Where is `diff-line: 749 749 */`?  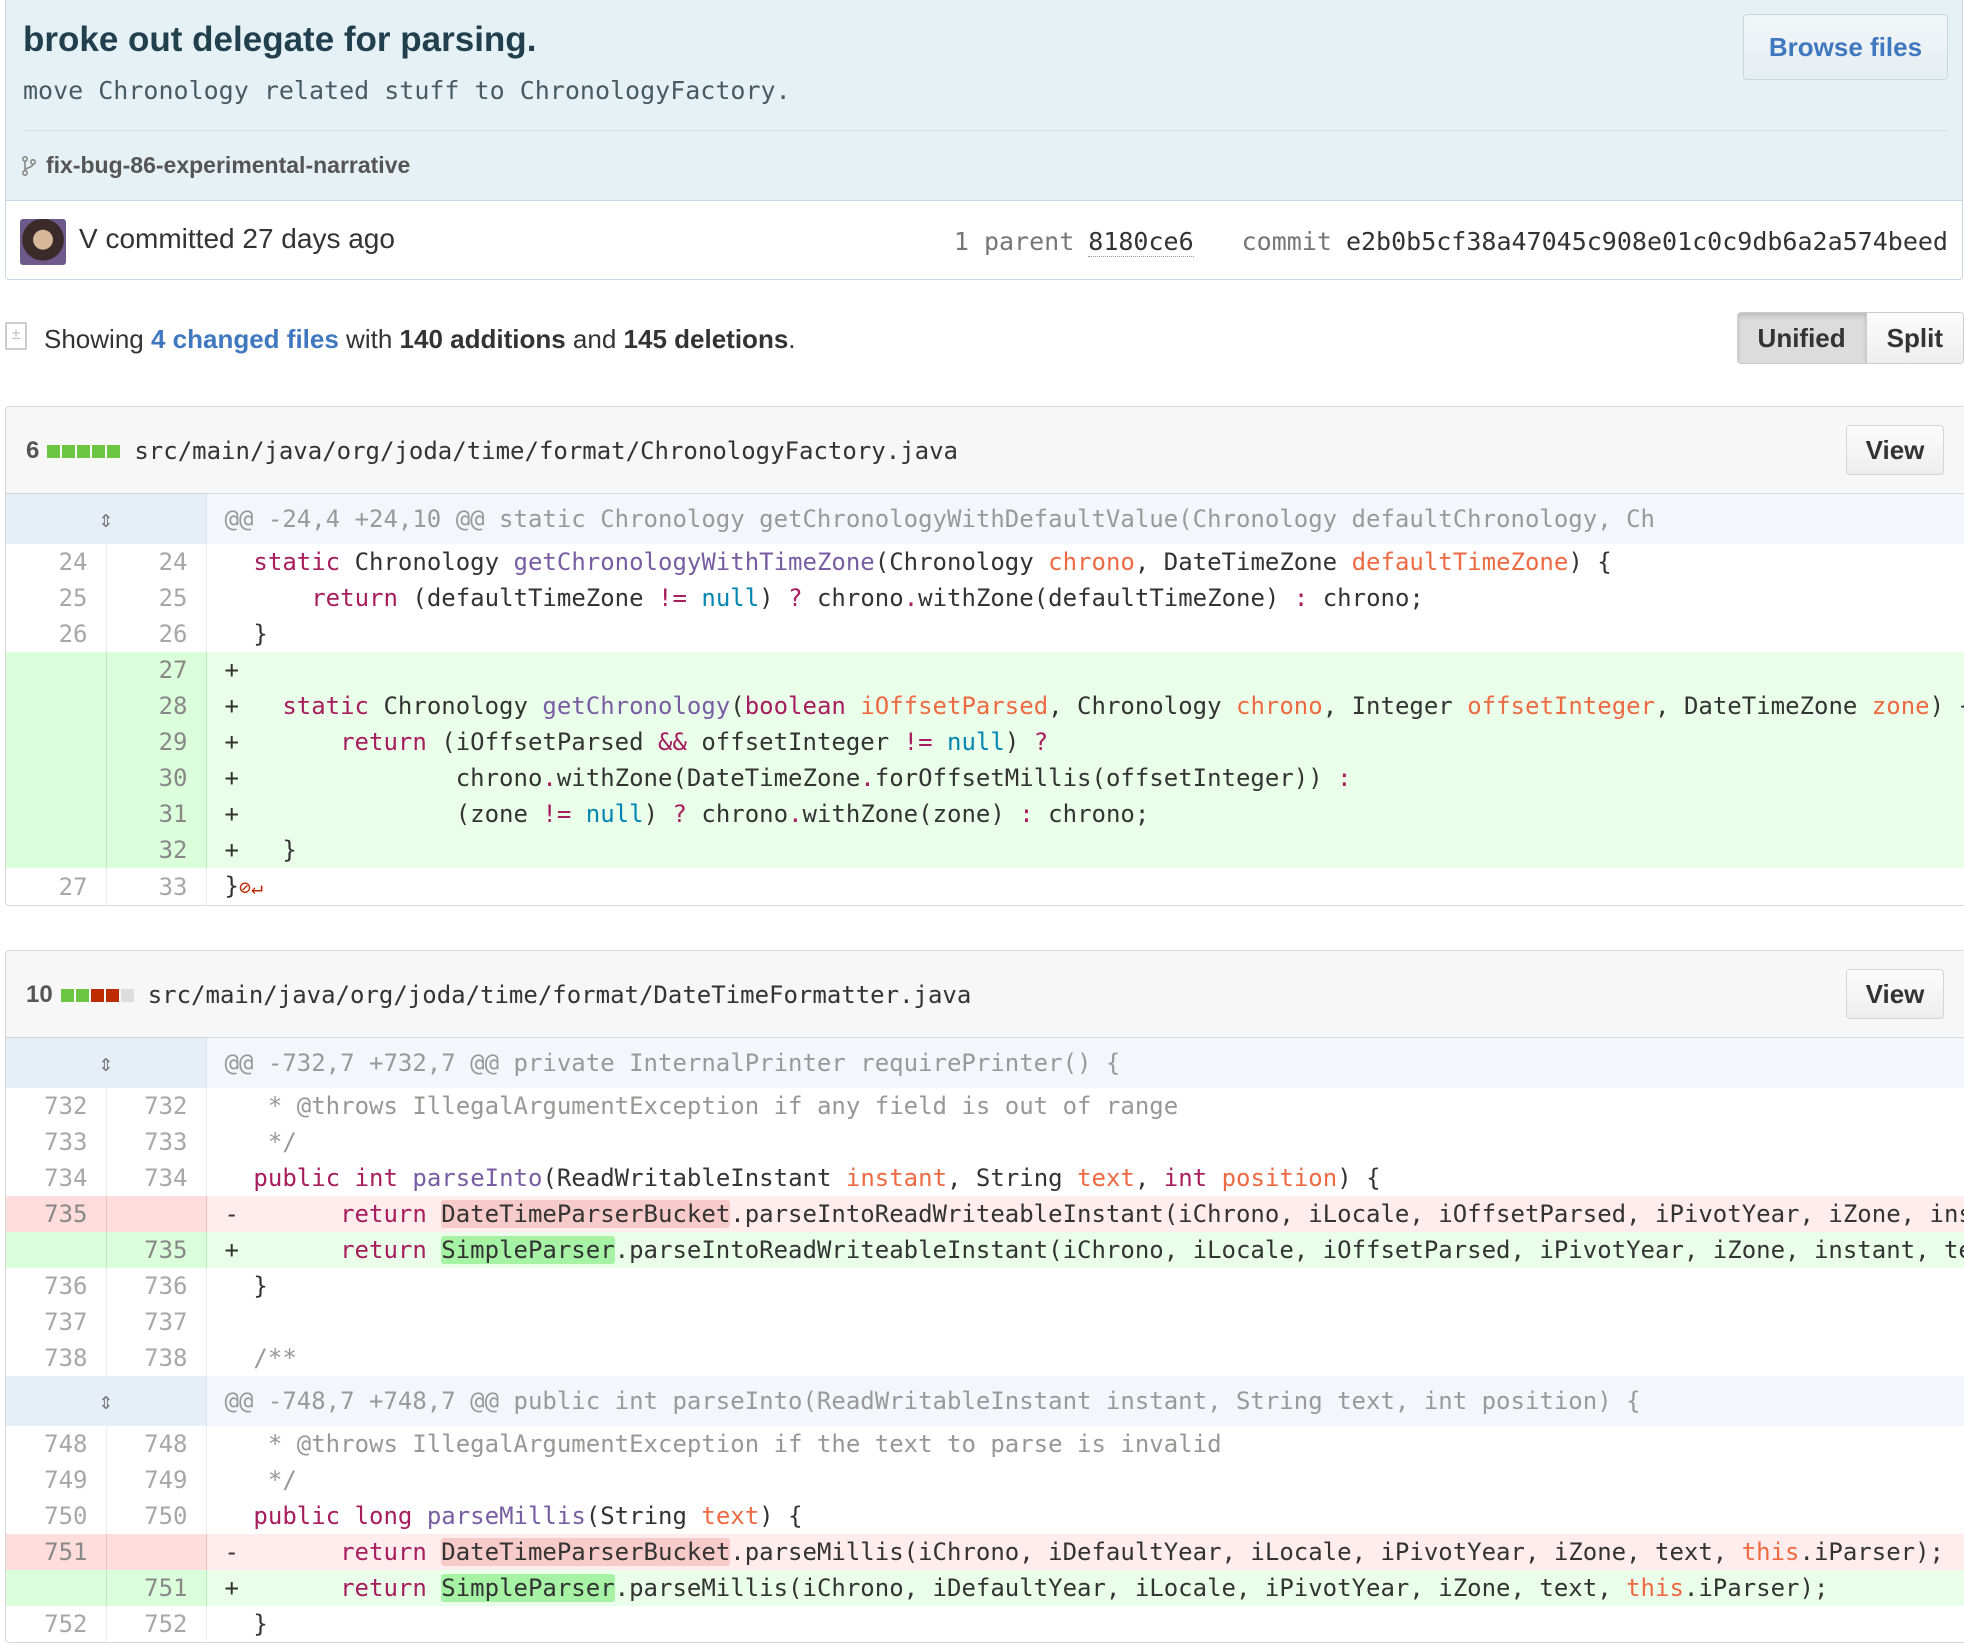 diff-line: 749 749 */ is located at coordinates (985, 1480).